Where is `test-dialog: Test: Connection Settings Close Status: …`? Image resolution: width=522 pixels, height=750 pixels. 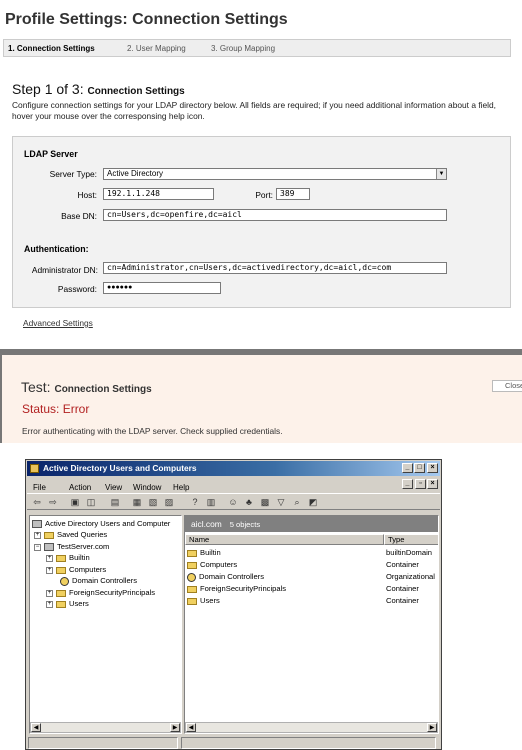 test-dialog: Test: Connection Settings Close Status: … is located at coordinates (261, 396).